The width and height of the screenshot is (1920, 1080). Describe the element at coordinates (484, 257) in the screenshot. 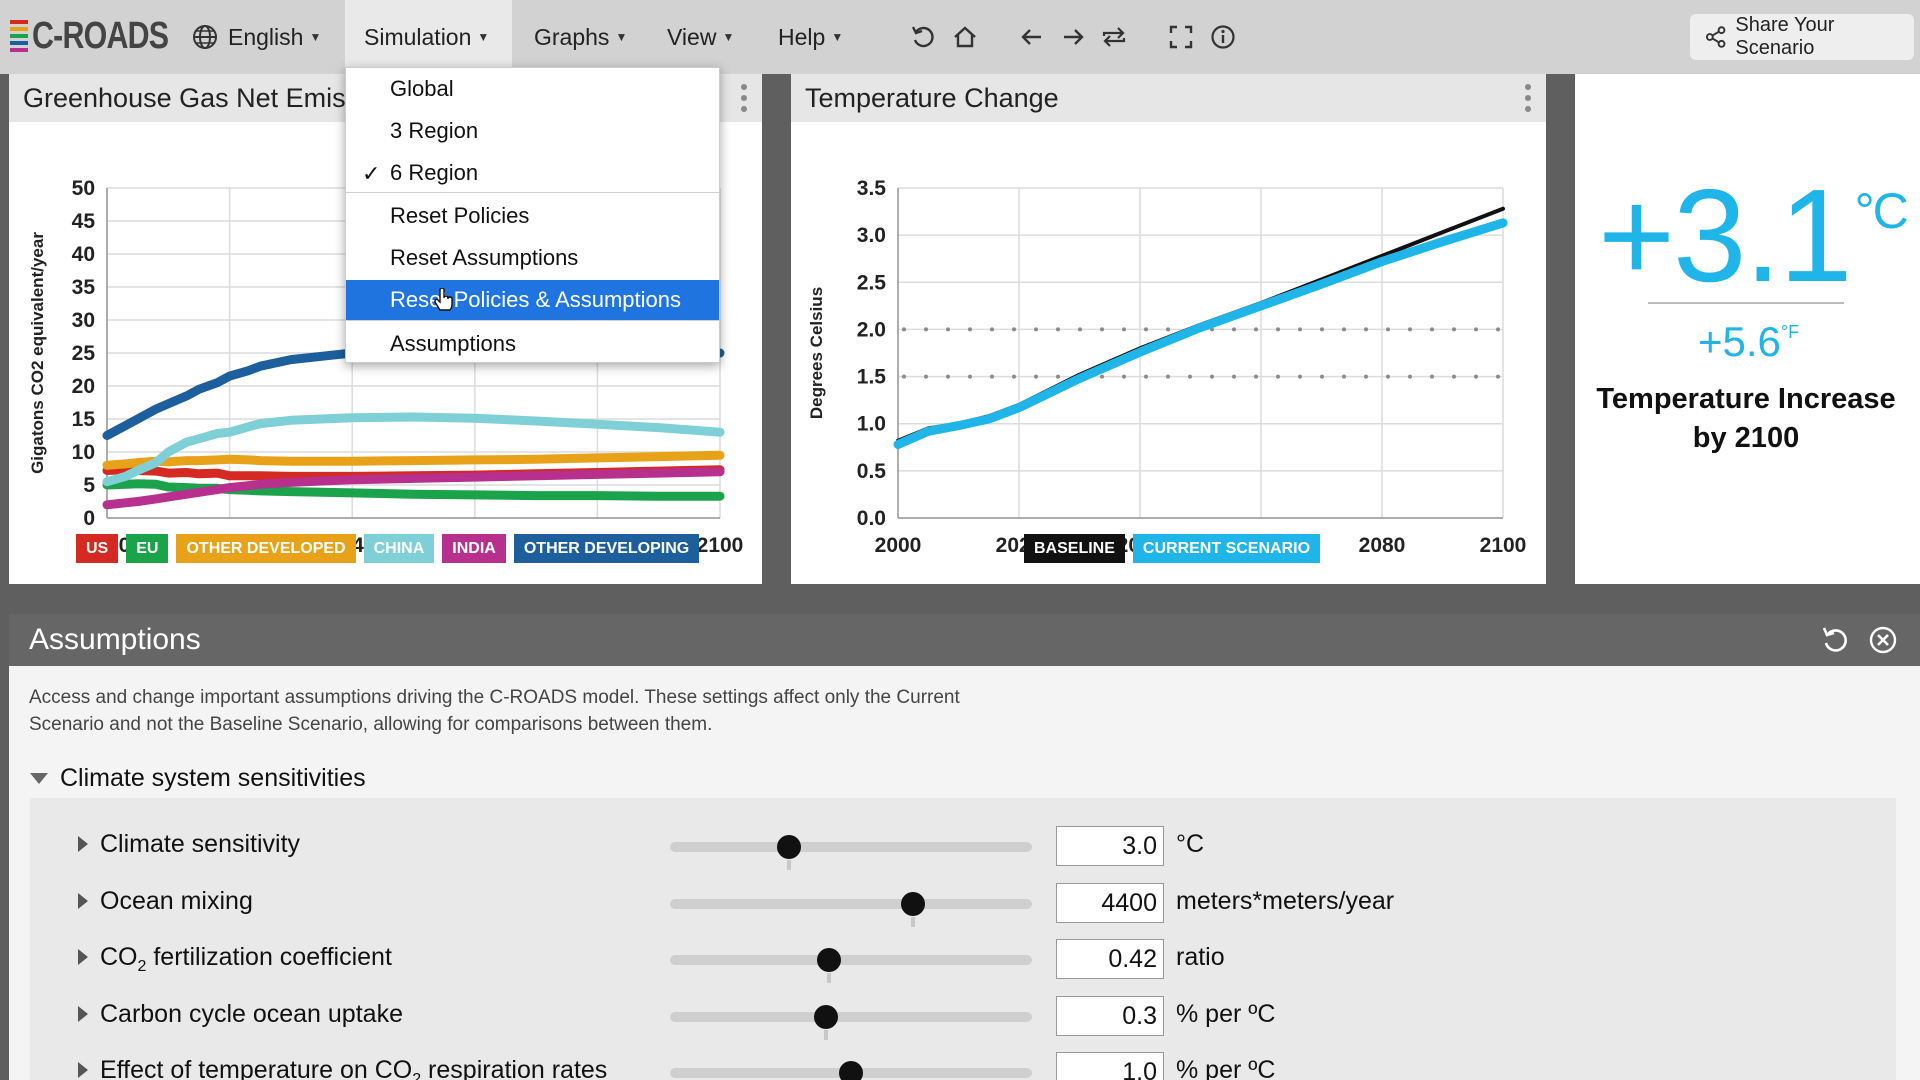

I see `menu-item-label: Reset Assumptions` at that location.